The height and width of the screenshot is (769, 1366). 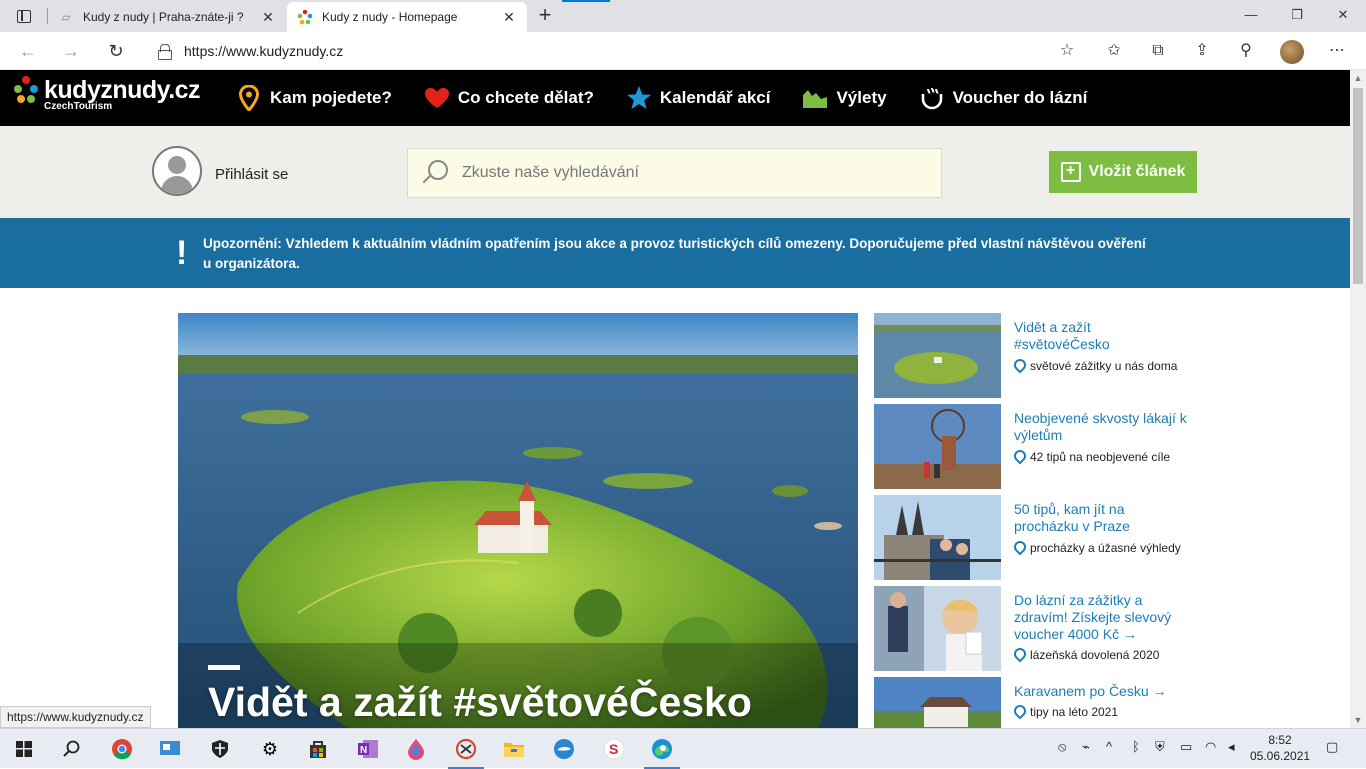 I want to click on search-taskbar-icon, so click(x=72, y=749).